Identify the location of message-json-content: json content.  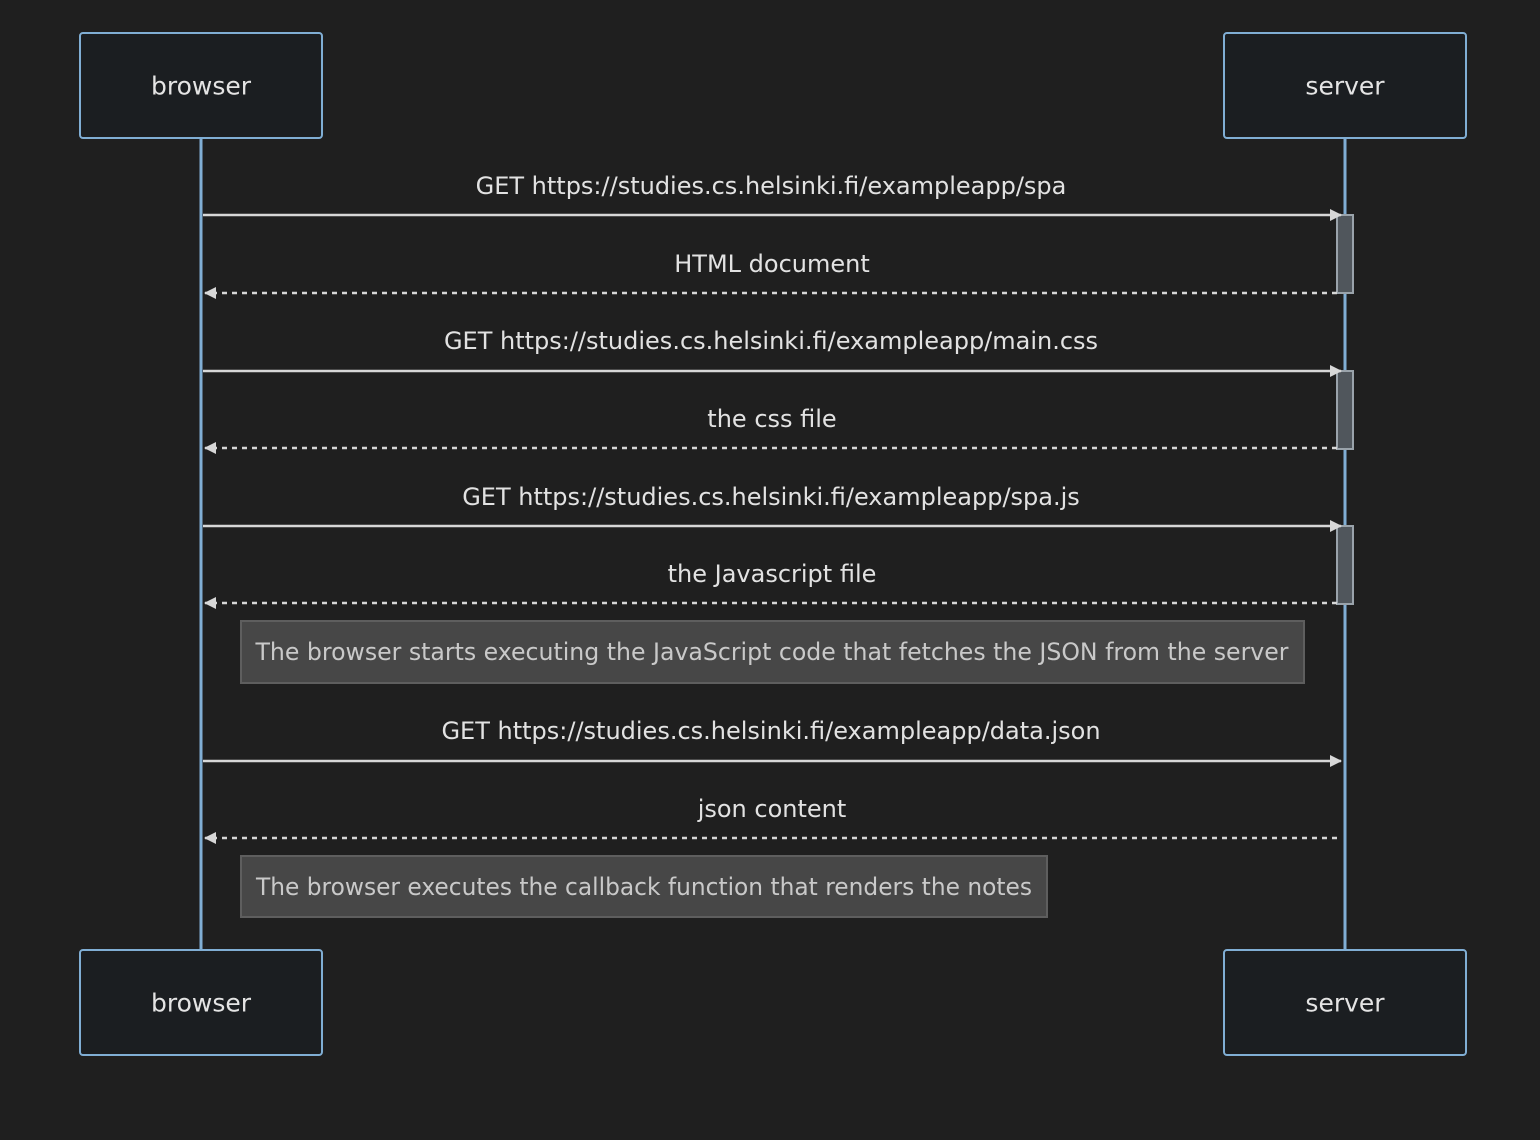
(770, 819).